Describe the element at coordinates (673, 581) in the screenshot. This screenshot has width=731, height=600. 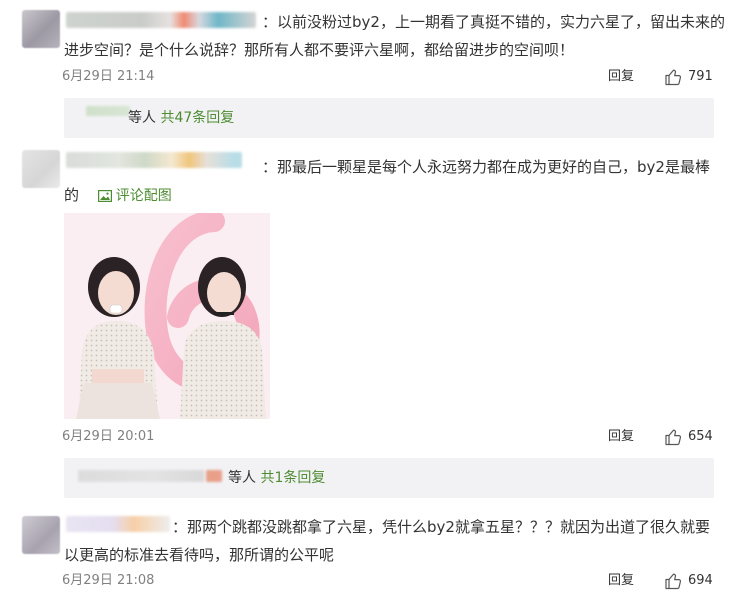
I see `thumbs-up-icon` at that location.